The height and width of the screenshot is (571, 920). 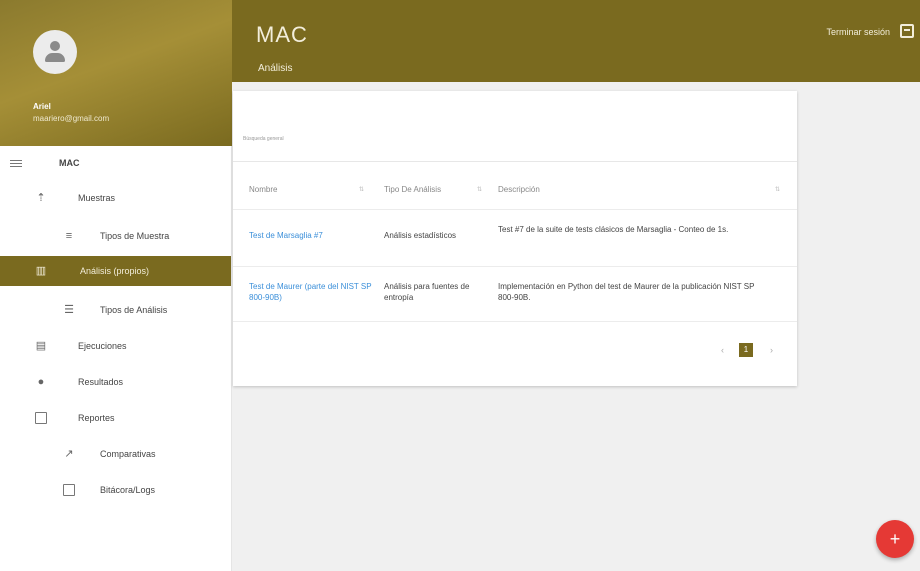 What do you see at coordinates (41, 418) in the screenshot?
I see `reports-icon` at bounding box center [41, 418].